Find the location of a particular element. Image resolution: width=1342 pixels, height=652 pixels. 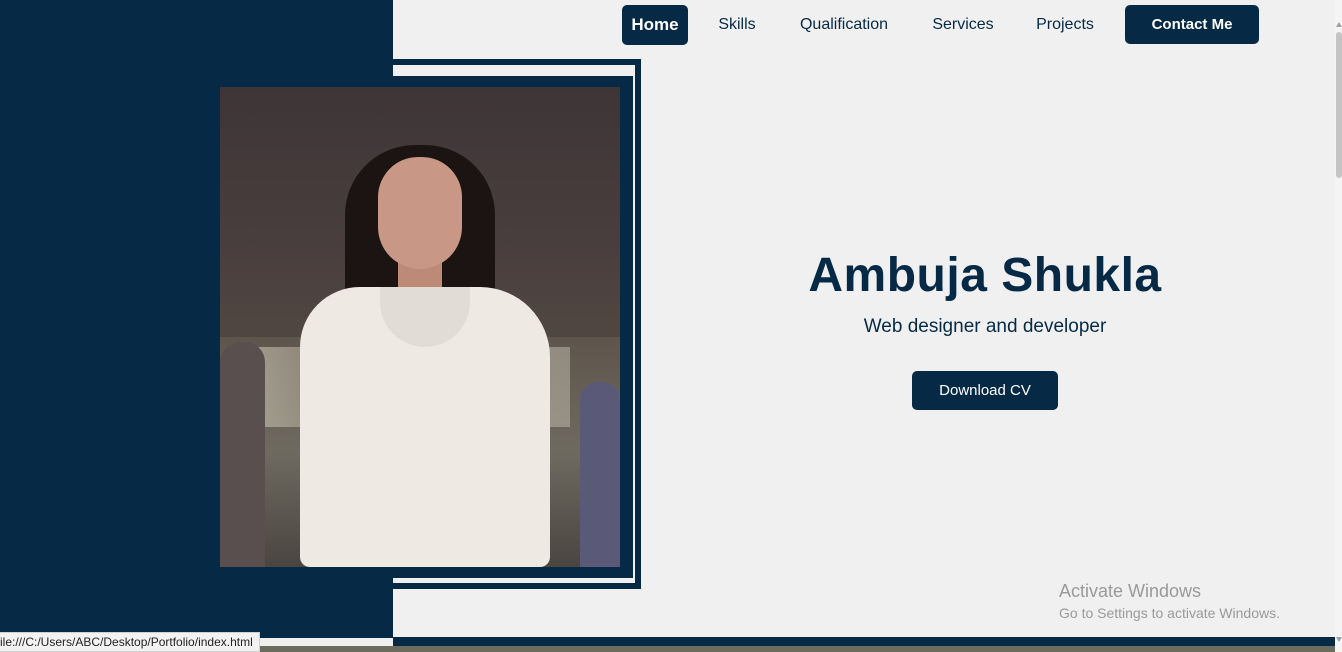

contact-me-button: Contact Me is located at coordinates (1192, 24).